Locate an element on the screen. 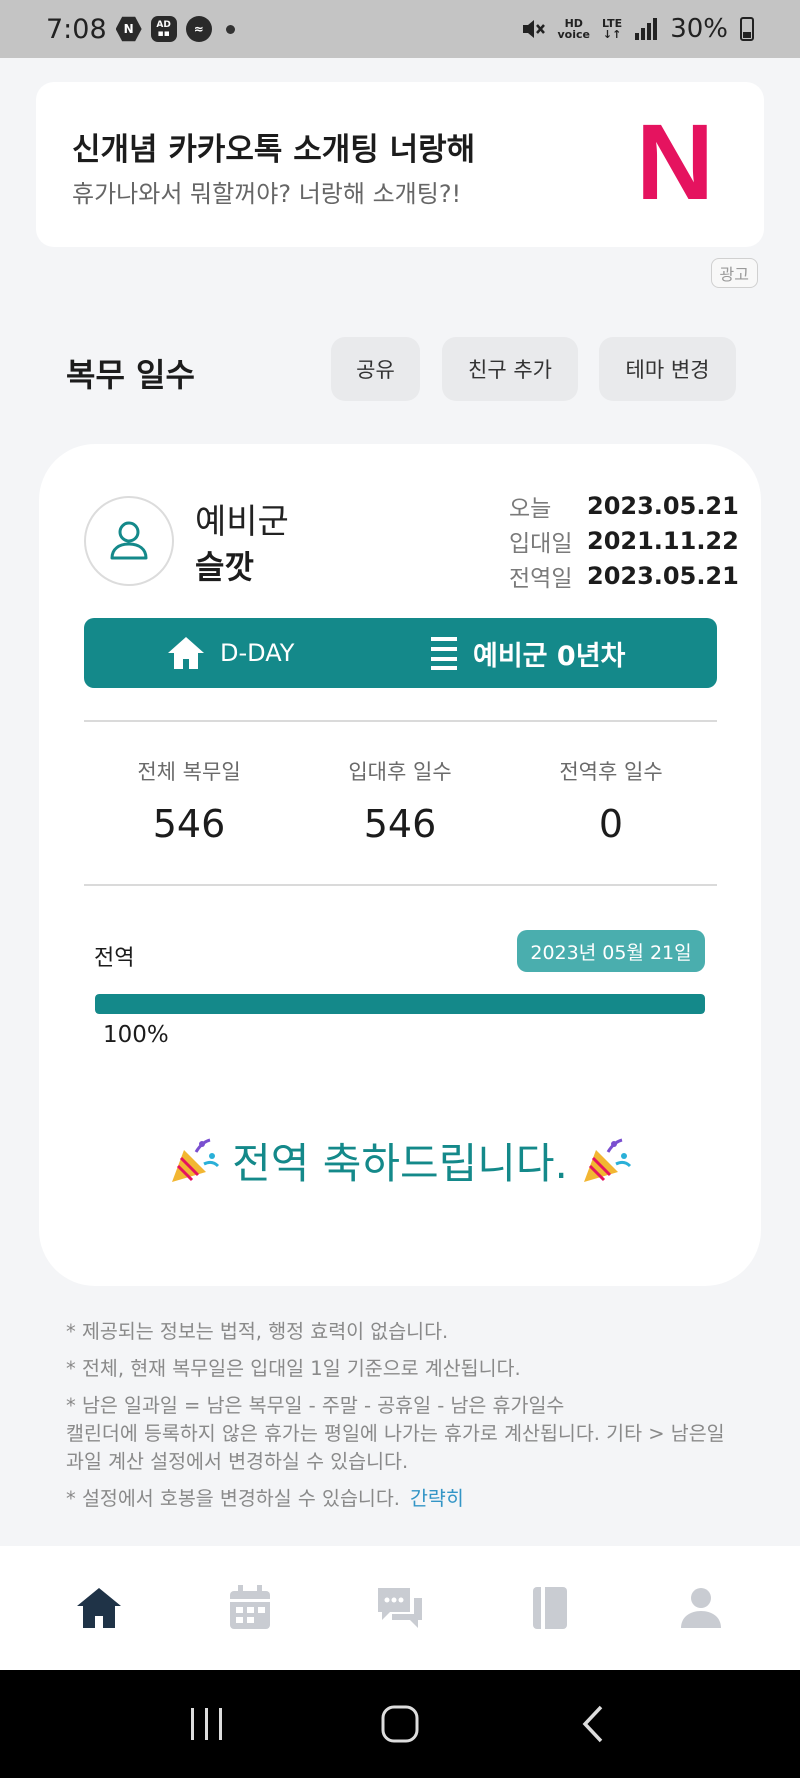  note-line: * 남은 일과일 = 남은 복무일 - 주말 - 공휴일 - 남은 휴가일수 is located at coordinates (315, 1405).